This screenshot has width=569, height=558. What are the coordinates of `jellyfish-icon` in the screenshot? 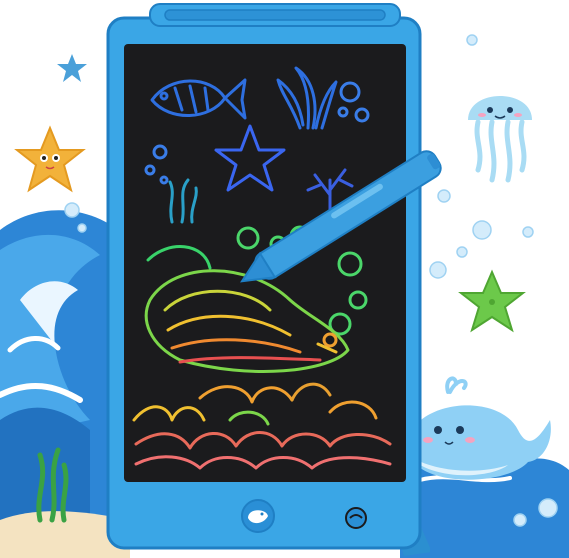 It's located at (500, 139).